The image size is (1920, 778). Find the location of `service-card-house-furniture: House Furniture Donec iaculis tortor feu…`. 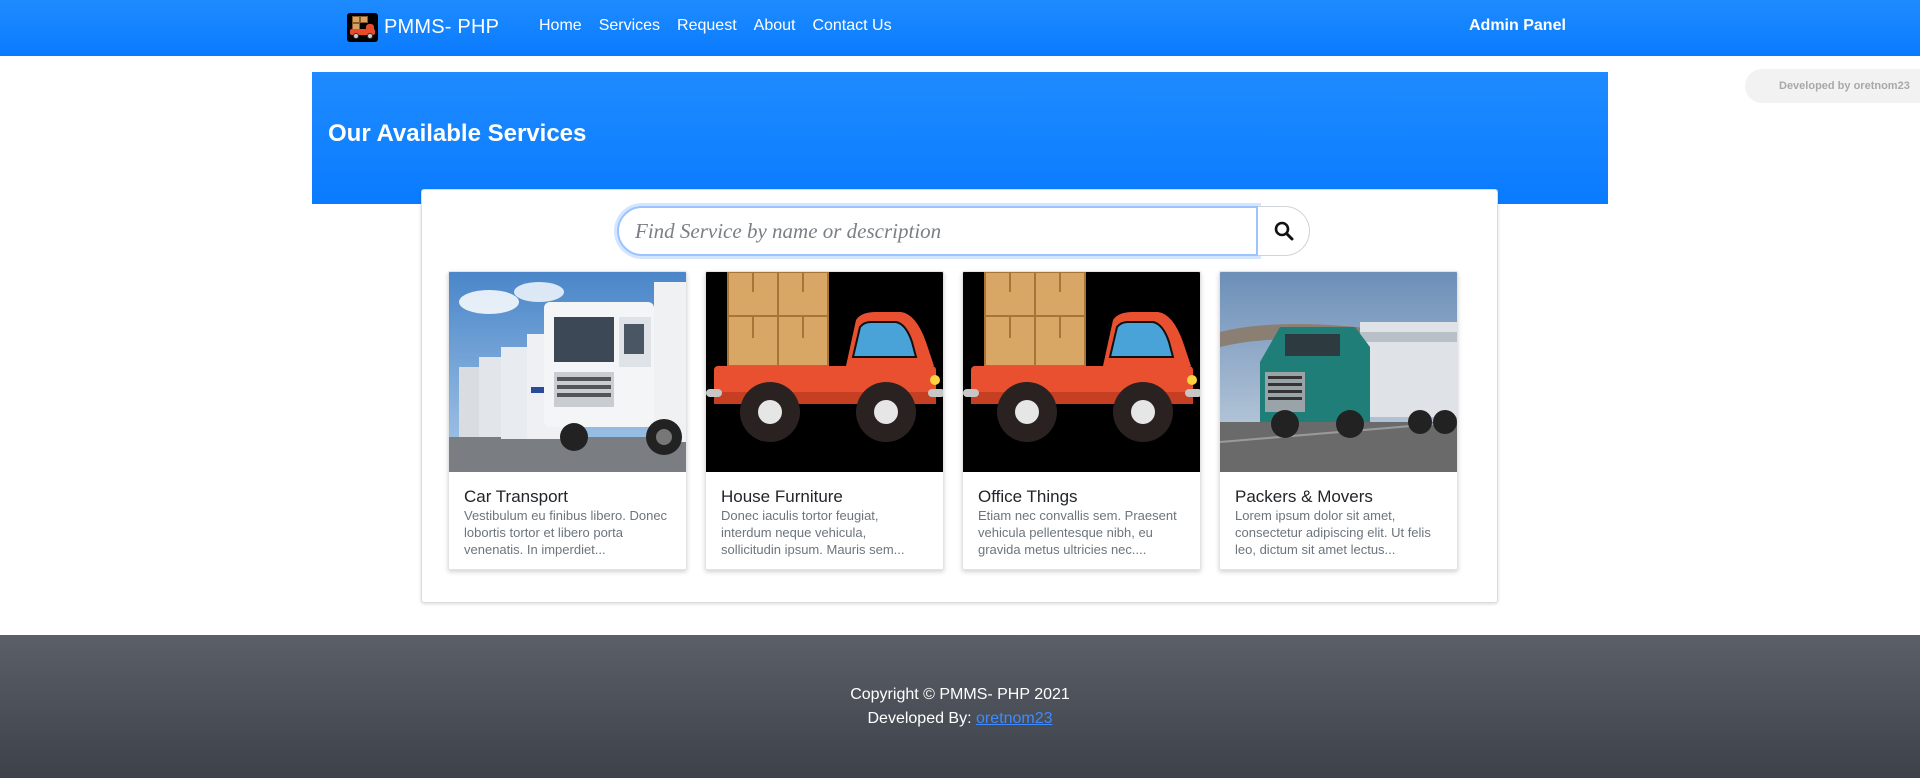

service-card-house-furniture: House Furniture Donec iaculis tortor feu… is located at coordinates (824, 420).